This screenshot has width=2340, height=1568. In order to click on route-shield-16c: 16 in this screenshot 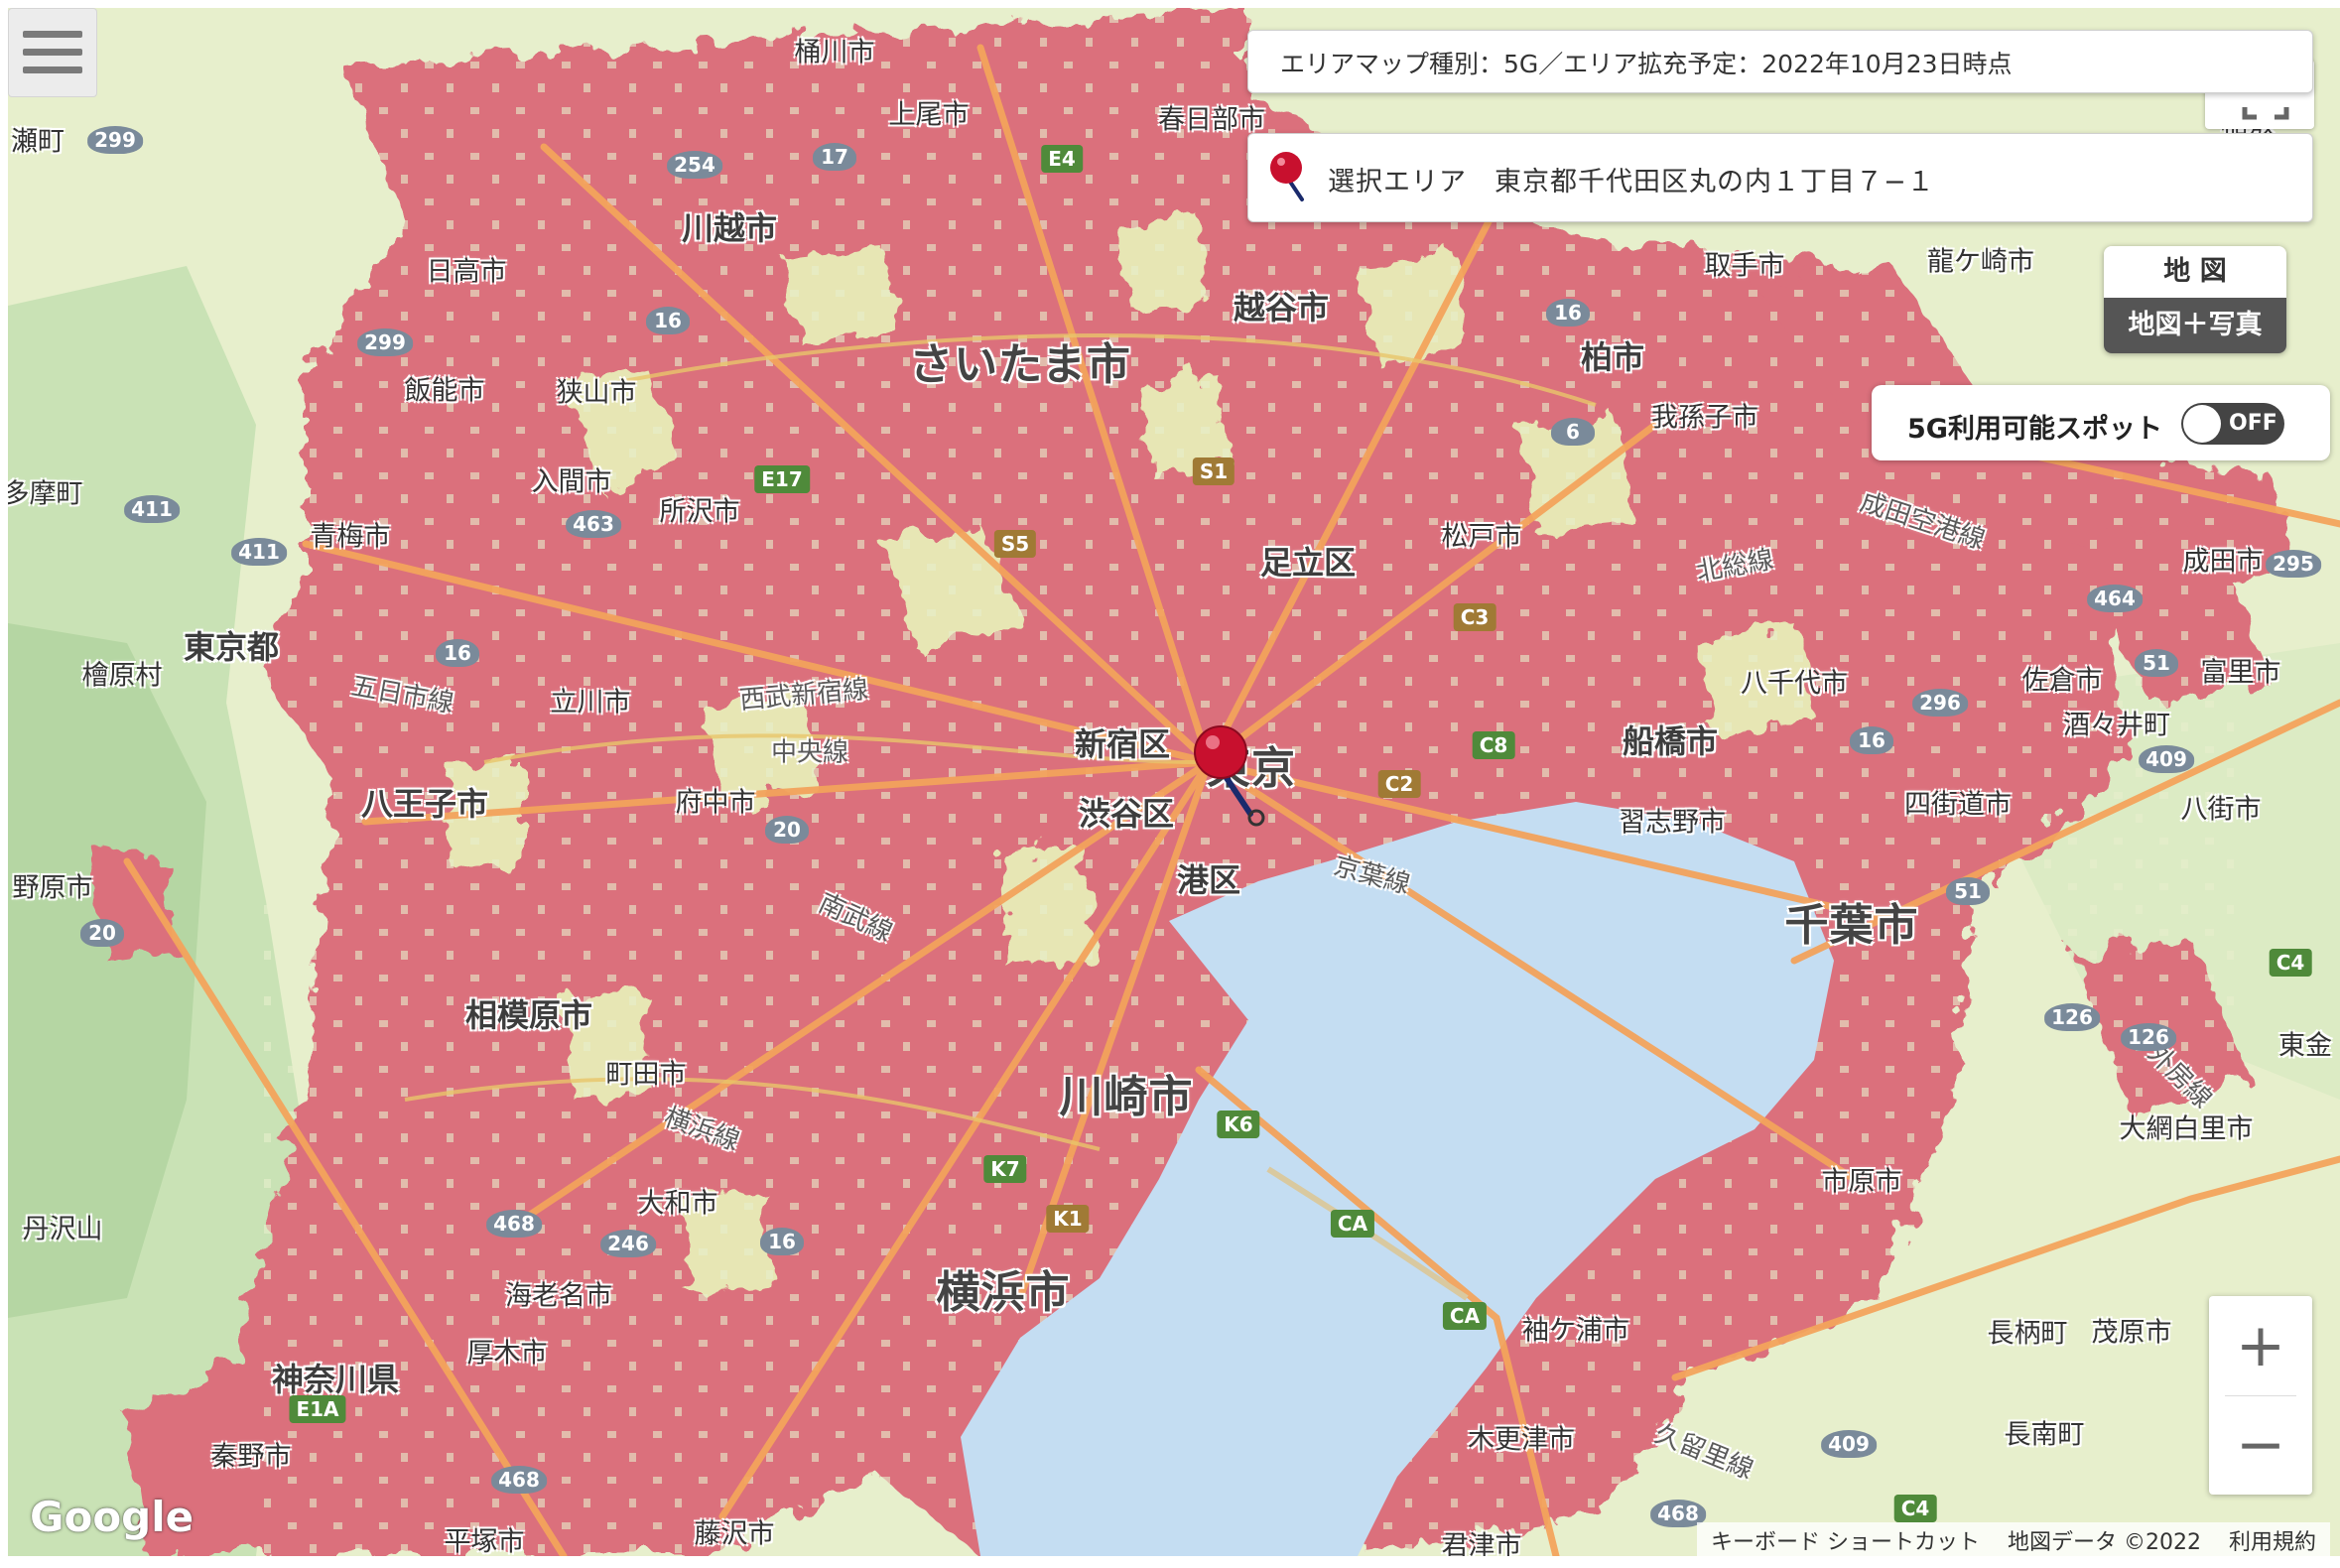, I will do `click(782, 1241)`.